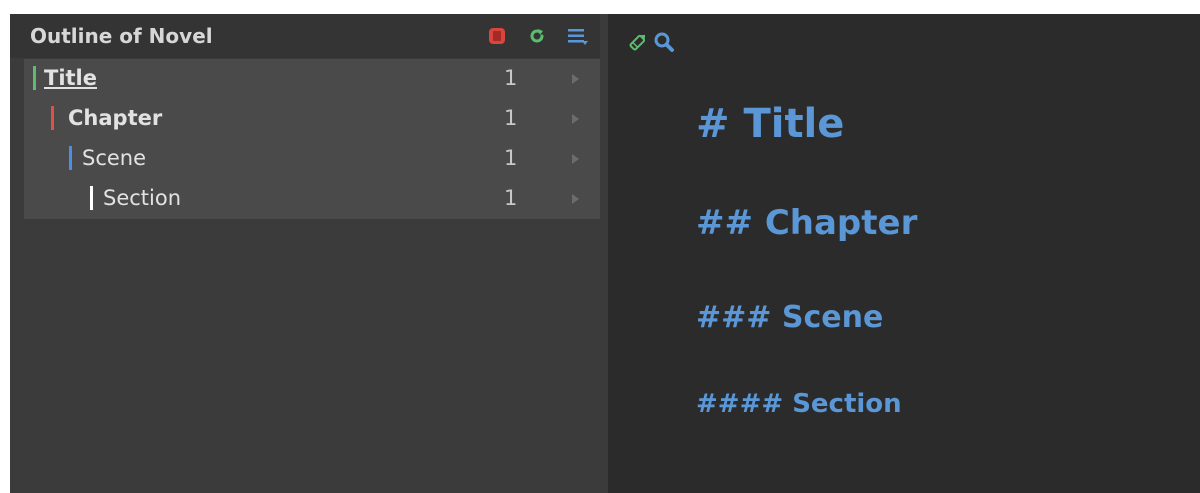  I want to click on menu-icon, so click(577, 36).